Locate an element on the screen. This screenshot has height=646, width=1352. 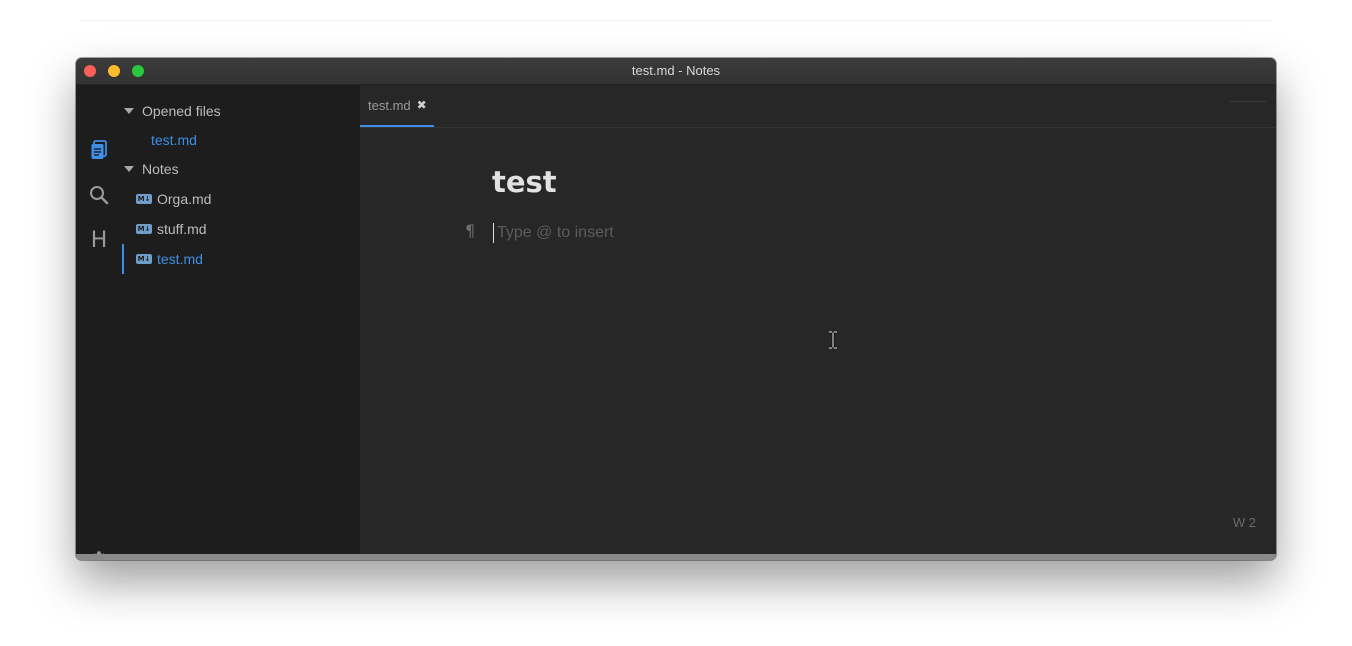
note-item-orga: M↓ Orga.md is located at coordinates (248, 199).